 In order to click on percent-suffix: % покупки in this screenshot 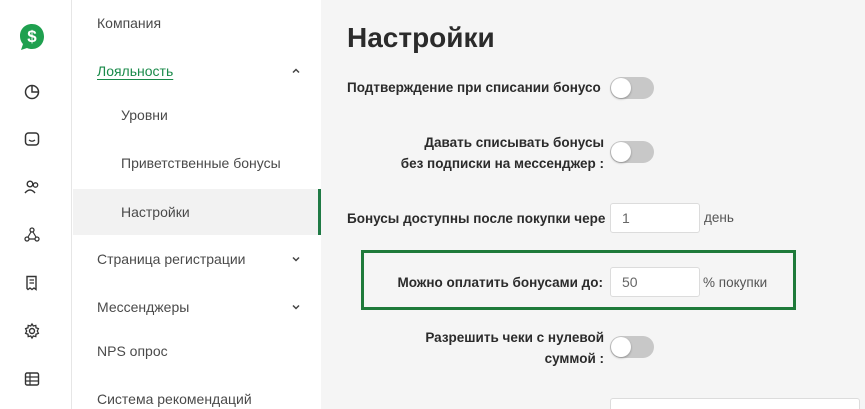, I will do `click(735, 282)`.